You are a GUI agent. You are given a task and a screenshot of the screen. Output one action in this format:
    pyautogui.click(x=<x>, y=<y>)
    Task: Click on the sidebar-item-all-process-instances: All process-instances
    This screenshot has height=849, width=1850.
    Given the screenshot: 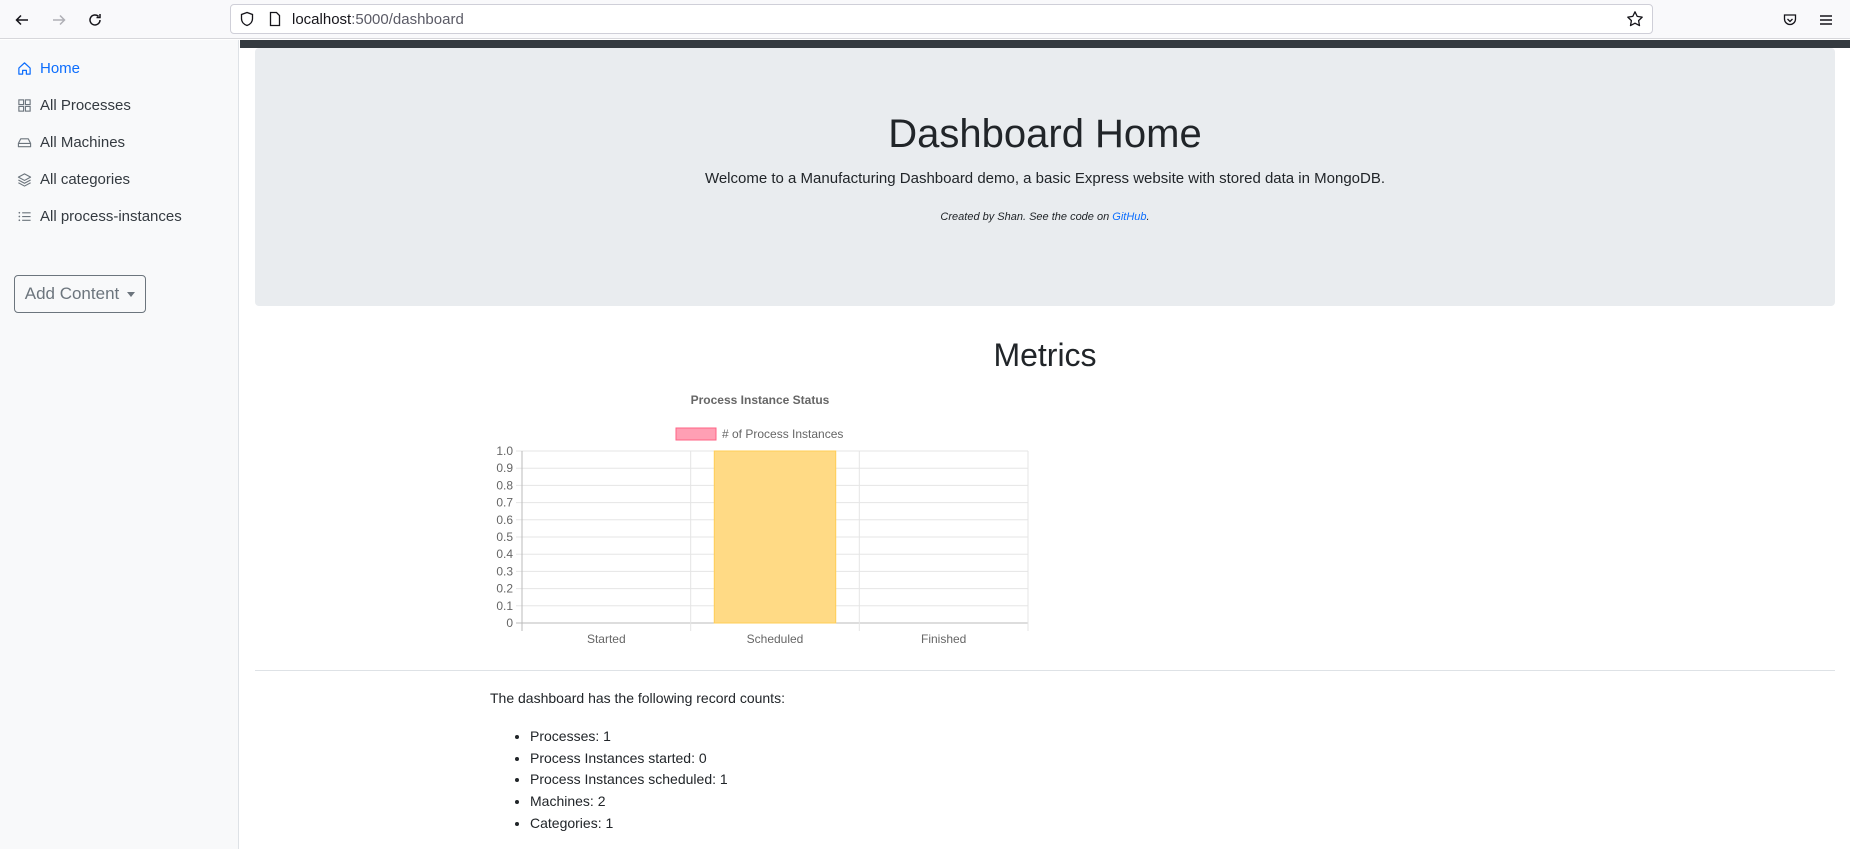 What is the action you would take?
    pyautogui.click(x=99, y=216)
    